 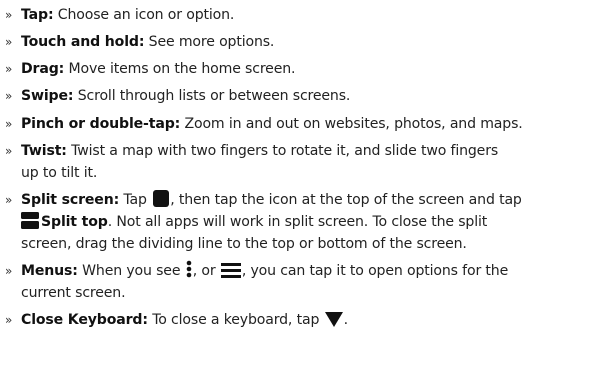 What do you see at coordinates (146, 15) in the screenshot?
I see `description: Choose an icon or option.` at bounding box center [146, 15].